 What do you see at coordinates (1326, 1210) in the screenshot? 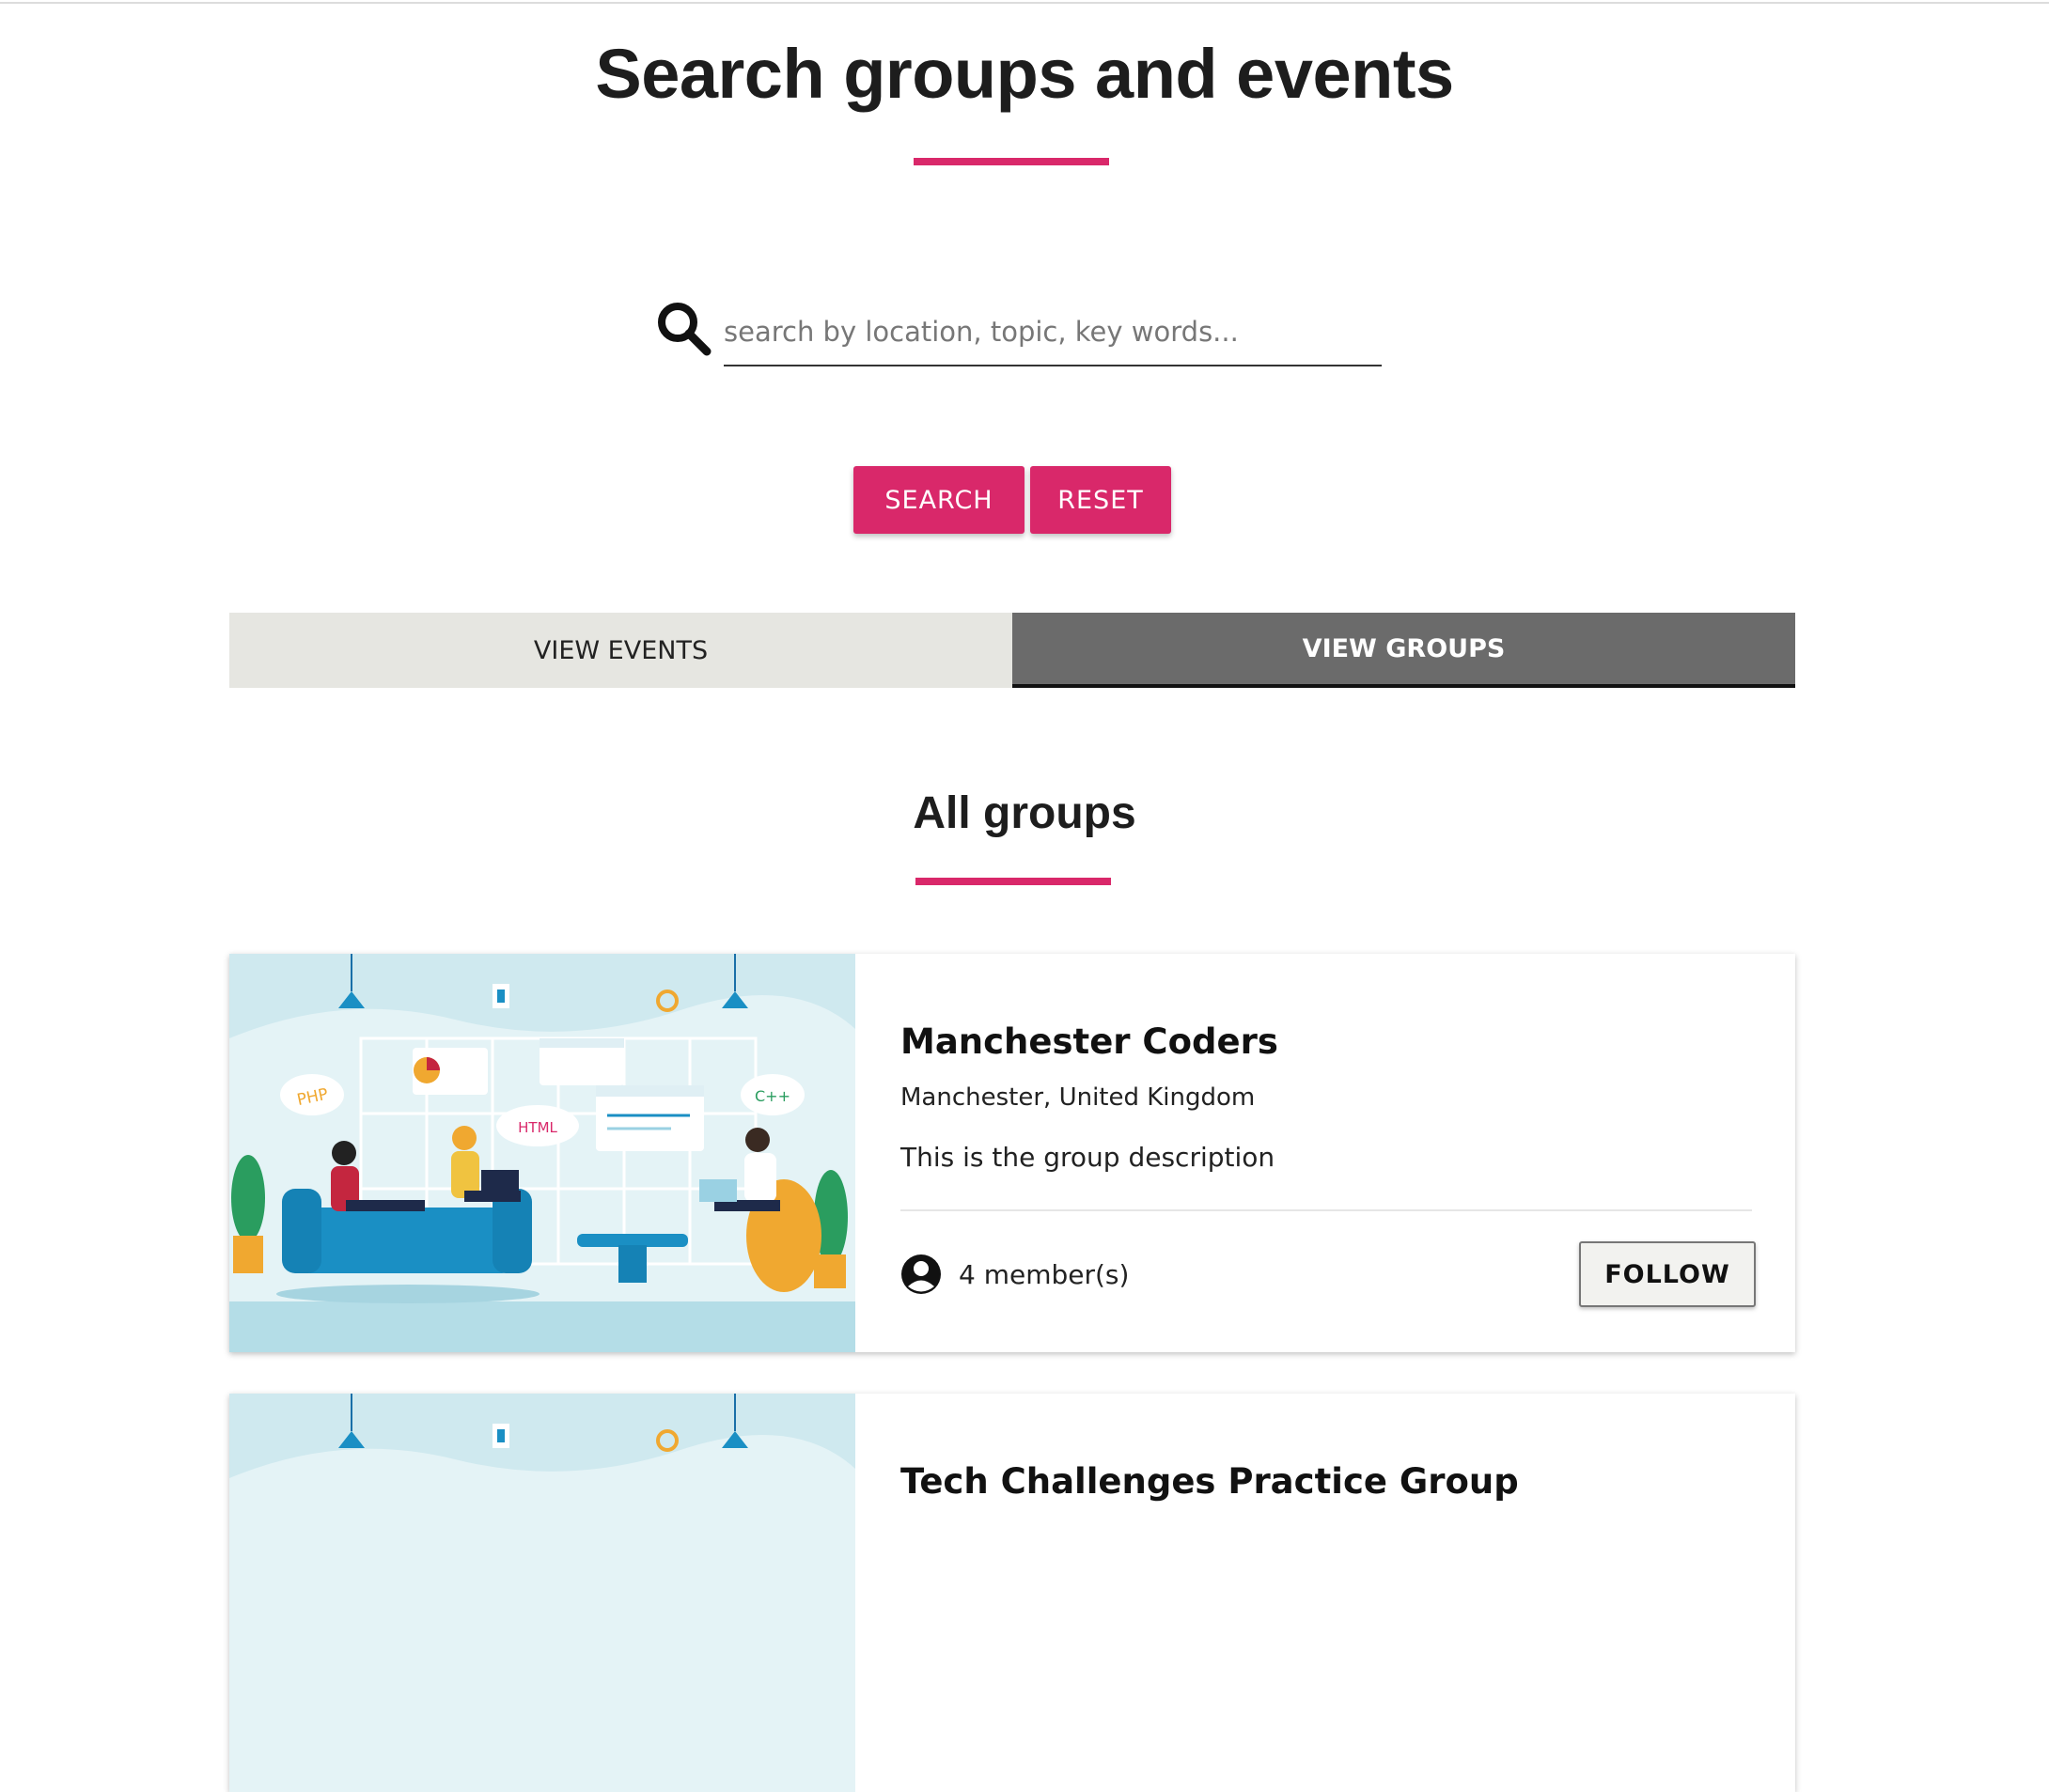
I see `card-divider` at bounding box center [1326, 1210].